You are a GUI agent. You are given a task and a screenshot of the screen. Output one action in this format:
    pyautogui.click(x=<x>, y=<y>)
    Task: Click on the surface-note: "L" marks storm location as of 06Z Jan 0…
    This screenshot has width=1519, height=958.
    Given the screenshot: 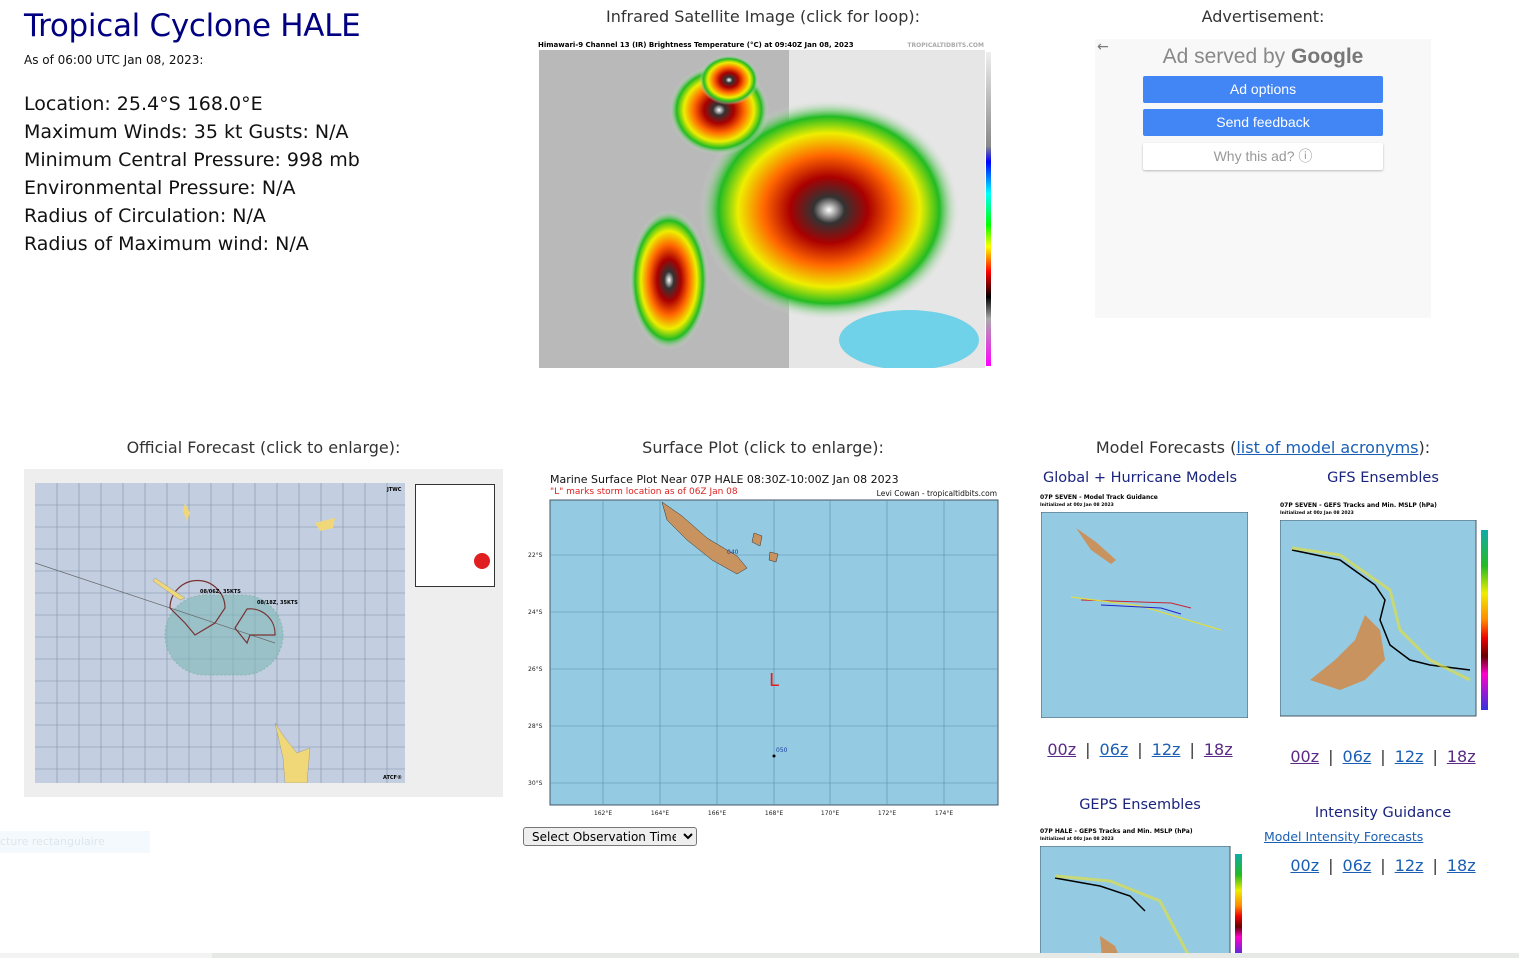 What is the action you would take?
    pyautogui.click(x=644, y=492)
    